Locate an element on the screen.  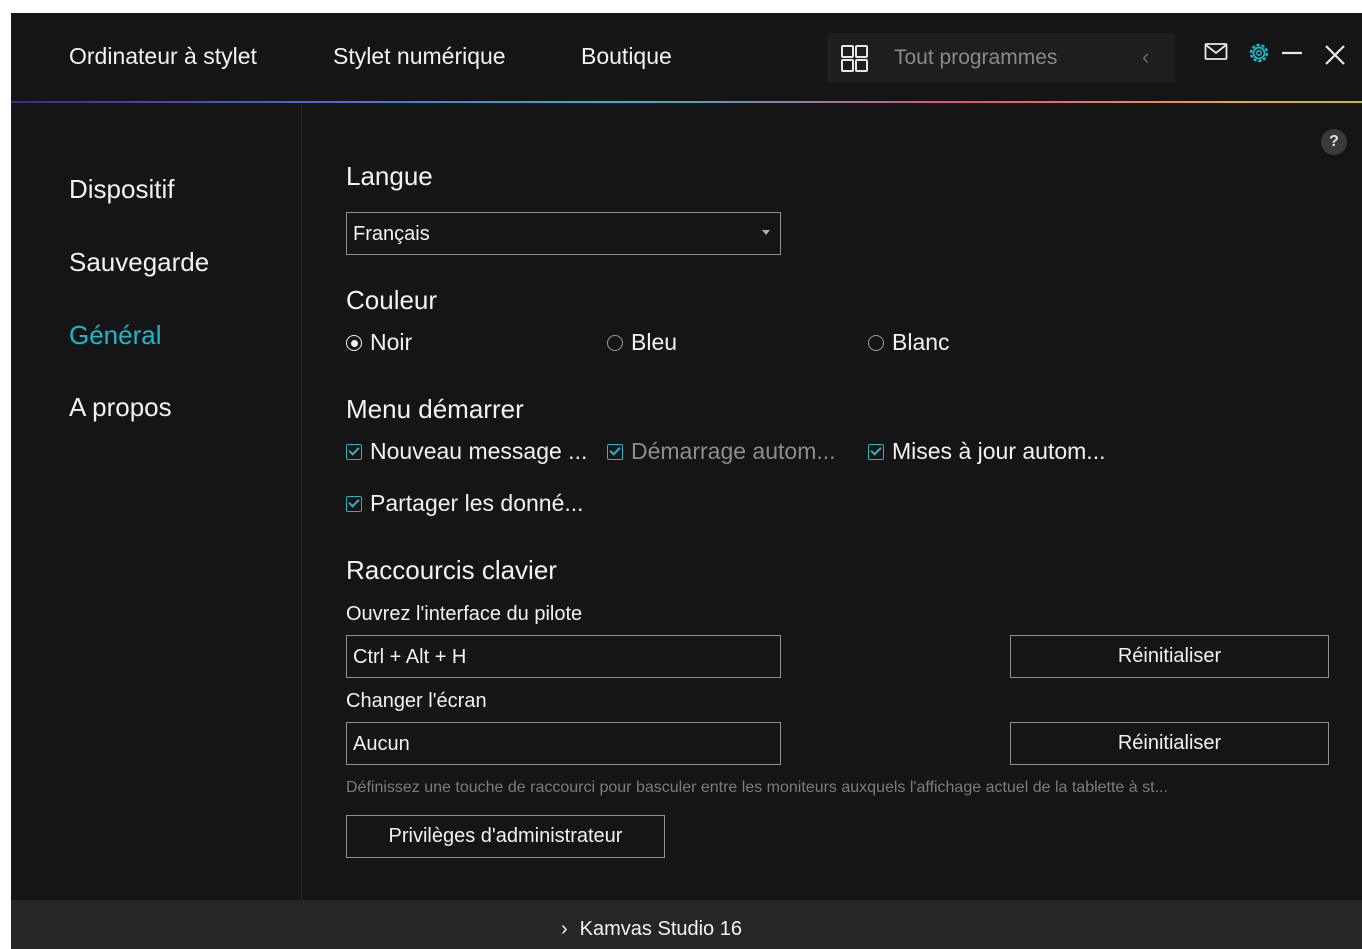
close-icon is located at coordinates (1335, 57).